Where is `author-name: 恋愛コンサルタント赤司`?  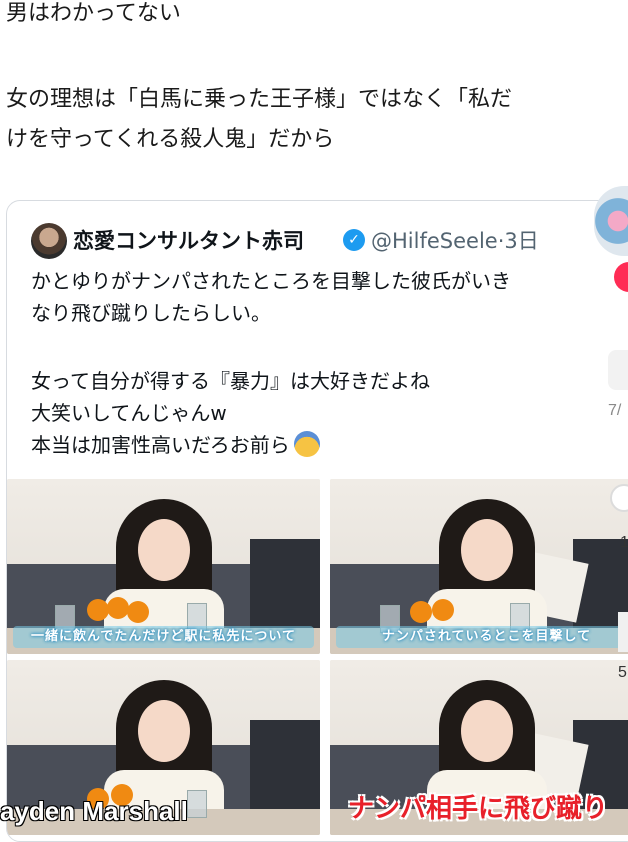
author-name: 恋愛コンサルタント赤司 is located at coordinates (188, 240).